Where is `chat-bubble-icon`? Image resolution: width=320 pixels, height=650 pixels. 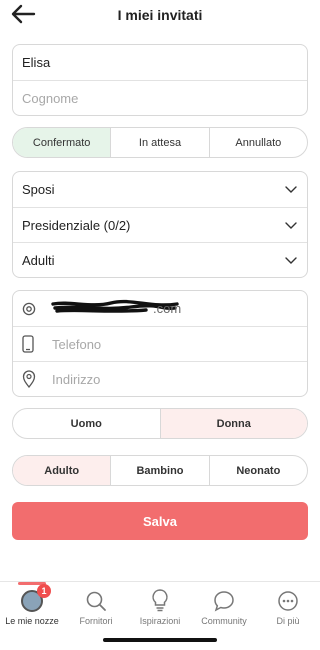 chat-bubble-icon is located at coordinates (224, 601).